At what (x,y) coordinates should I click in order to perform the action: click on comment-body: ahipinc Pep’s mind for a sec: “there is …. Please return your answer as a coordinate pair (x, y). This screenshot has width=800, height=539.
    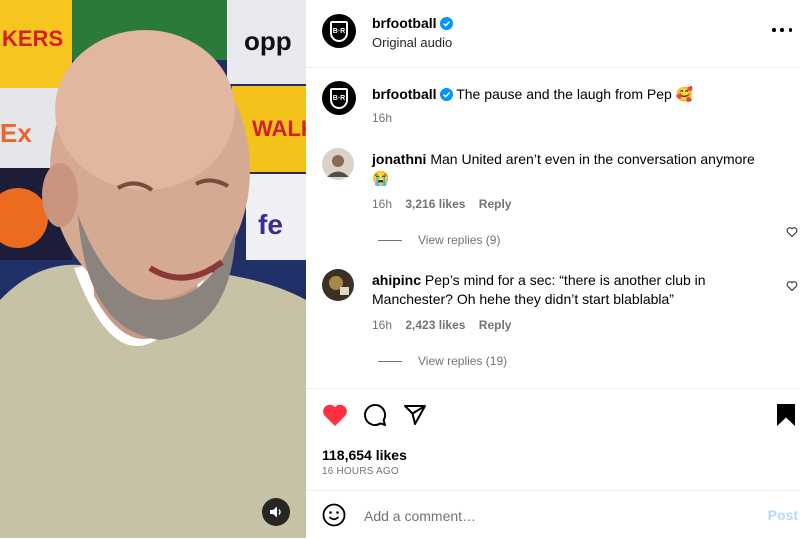
    Looking at the image, I should click on (570, 290).